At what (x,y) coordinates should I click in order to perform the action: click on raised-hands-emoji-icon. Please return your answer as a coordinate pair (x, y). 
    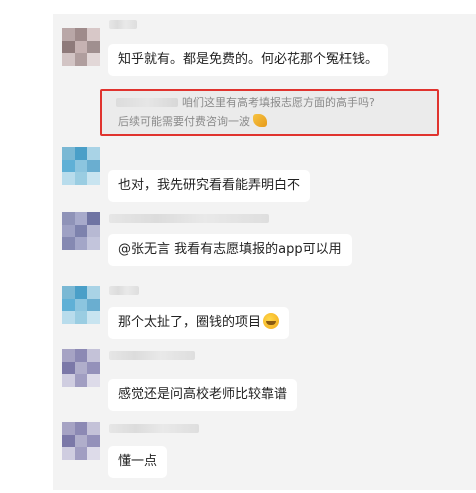
    Looking at the image, I should click on (260, 120).